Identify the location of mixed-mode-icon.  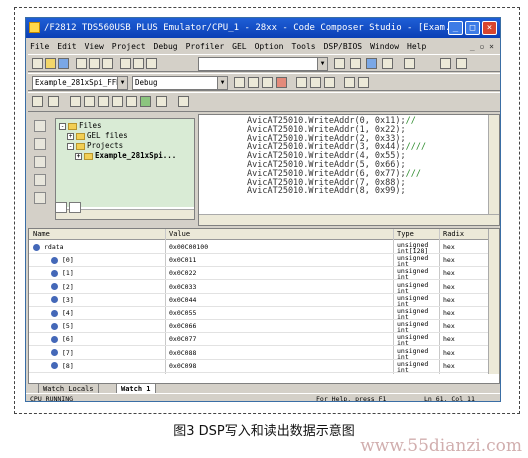
(183, 101).